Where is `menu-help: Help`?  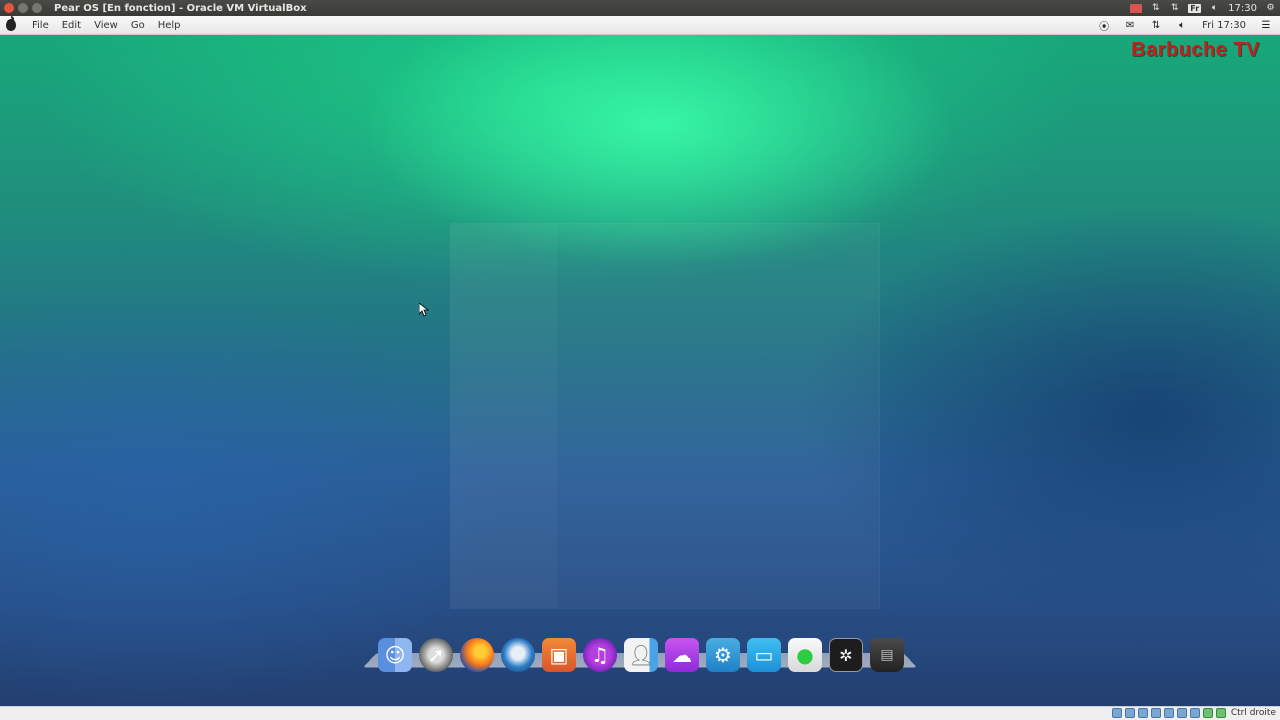
menu-help: Help is located at coordinates (169, 25).